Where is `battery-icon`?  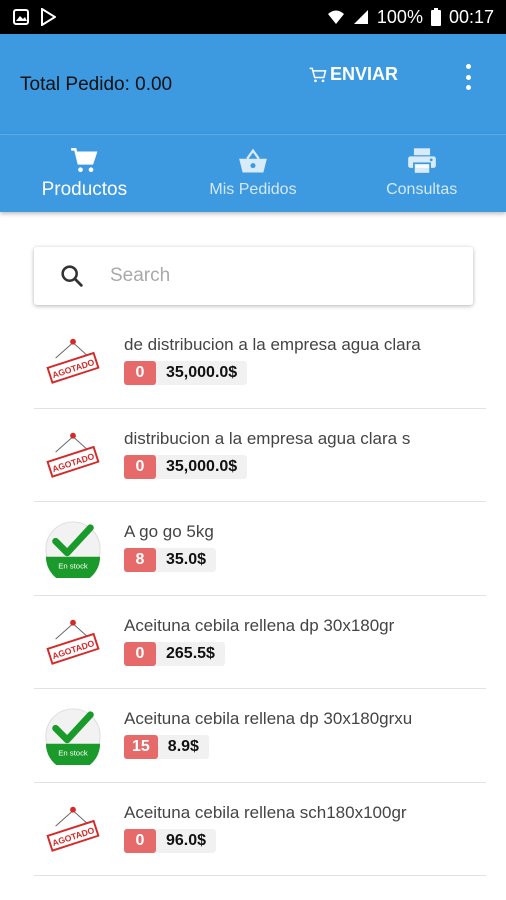 battery-icon is located at coordinates (435, 17).